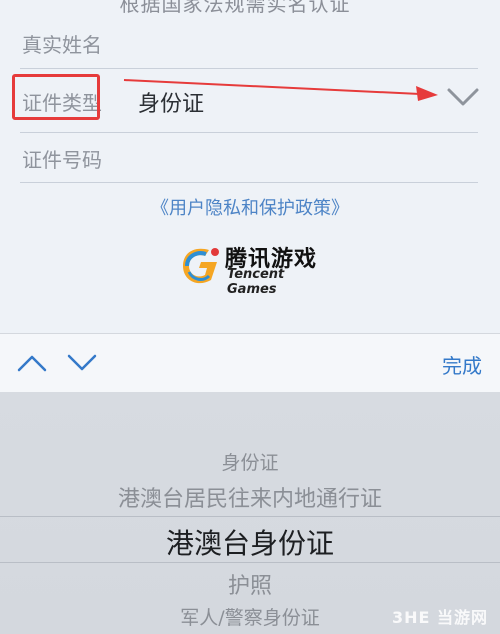  What do you see at coordinates (250, 363) in the screenshot?
I see `picker-toolbar: 完成` at bounding box center [250, 363].